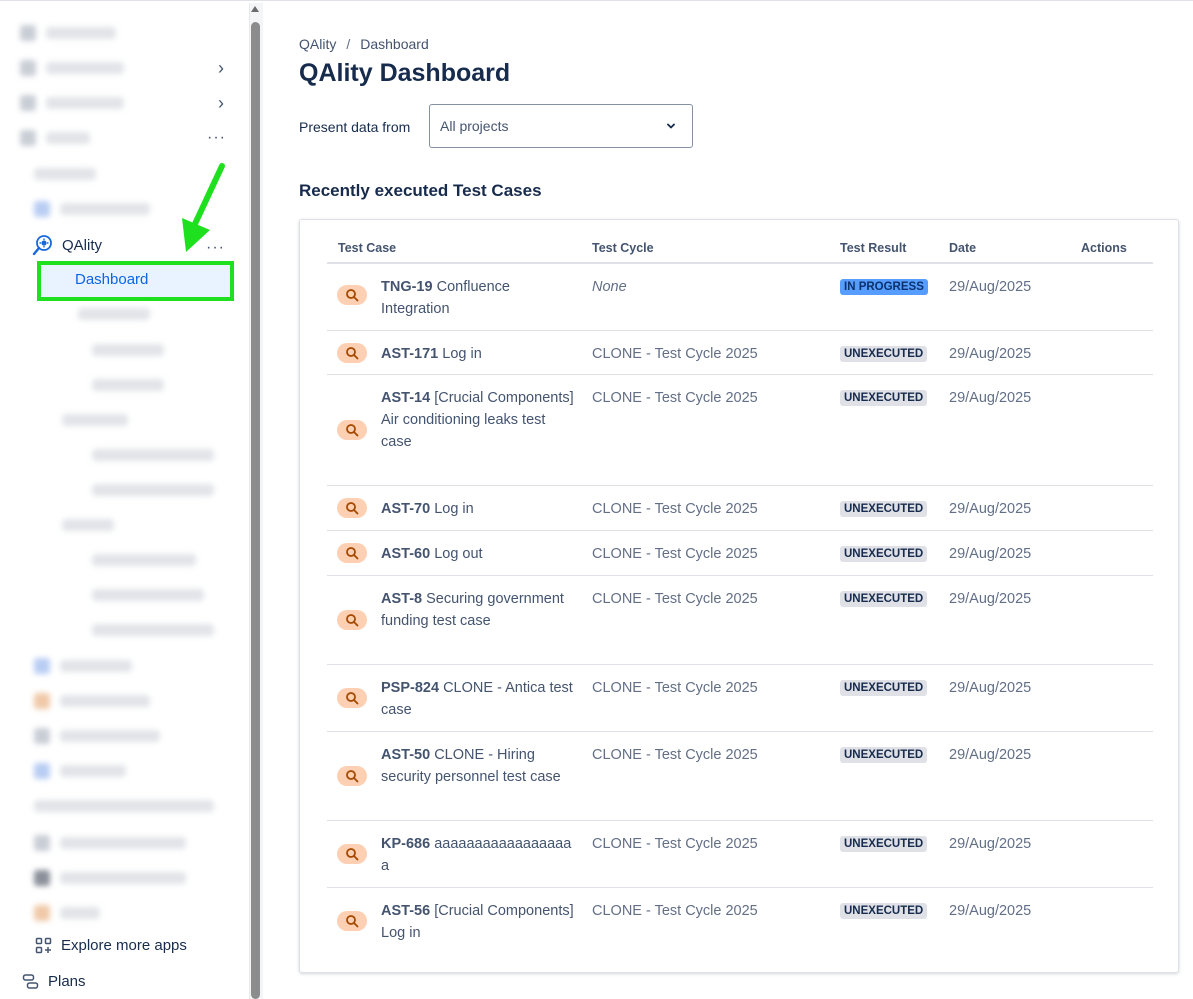  Describe the element at coordinates (410, 688) in the screenshot. I see `test-case-key: PSP-824` at that location.